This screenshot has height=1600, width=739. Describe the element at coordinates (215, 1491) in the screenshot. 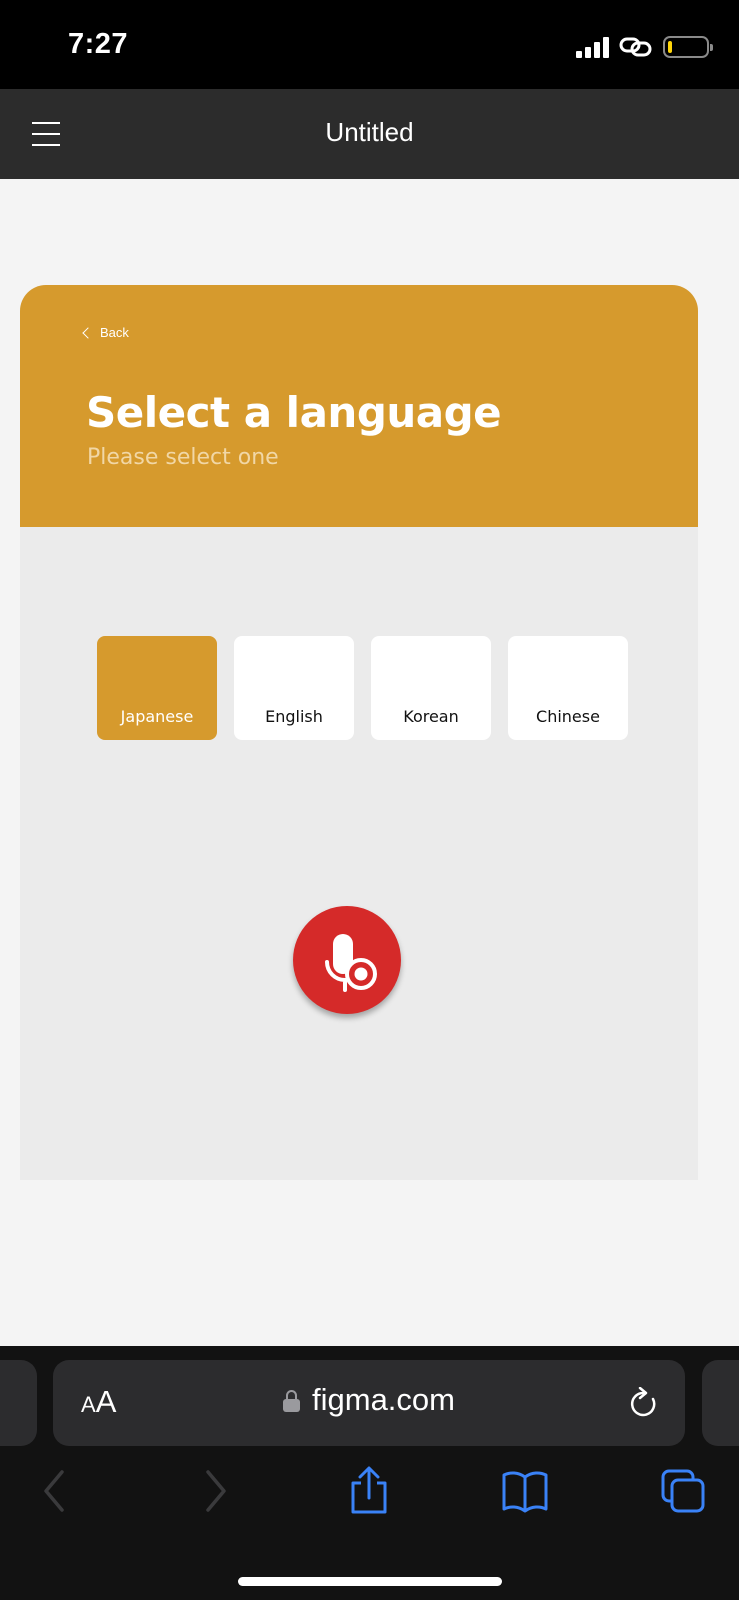

I see `forward-arrow-icon` at that location.